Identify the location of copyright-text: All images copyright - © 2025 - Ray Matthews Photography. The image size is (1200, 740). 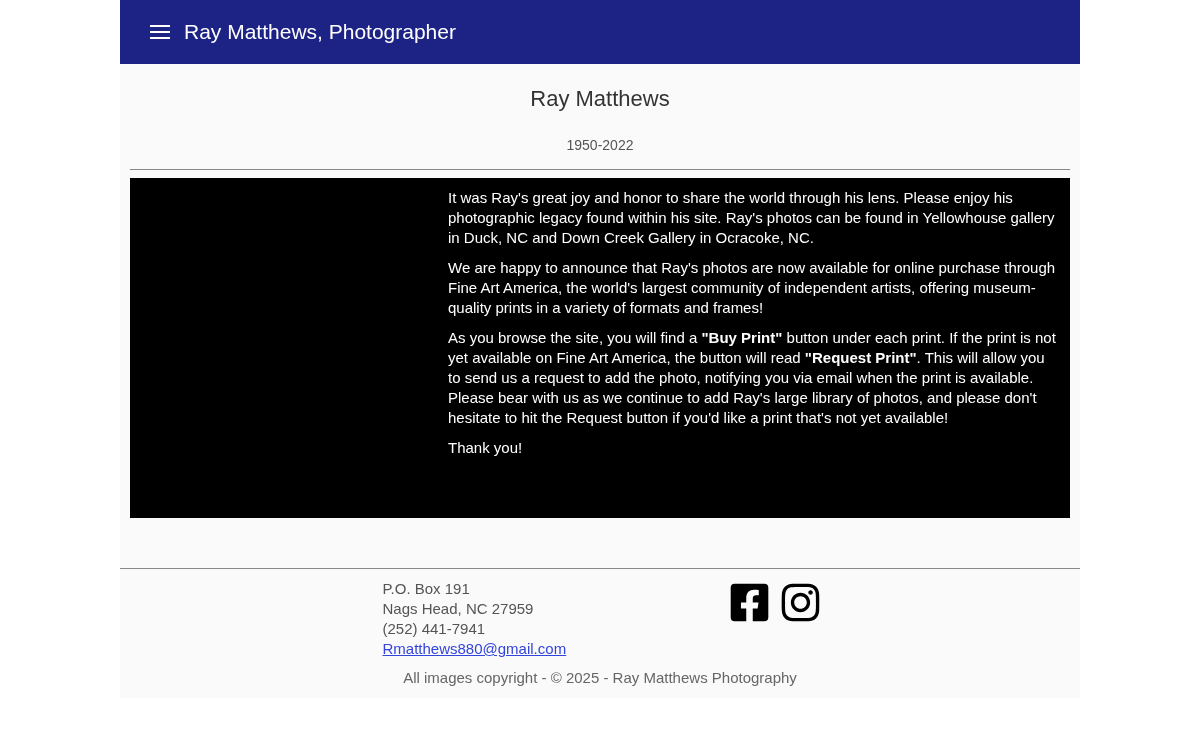
(600, 677).